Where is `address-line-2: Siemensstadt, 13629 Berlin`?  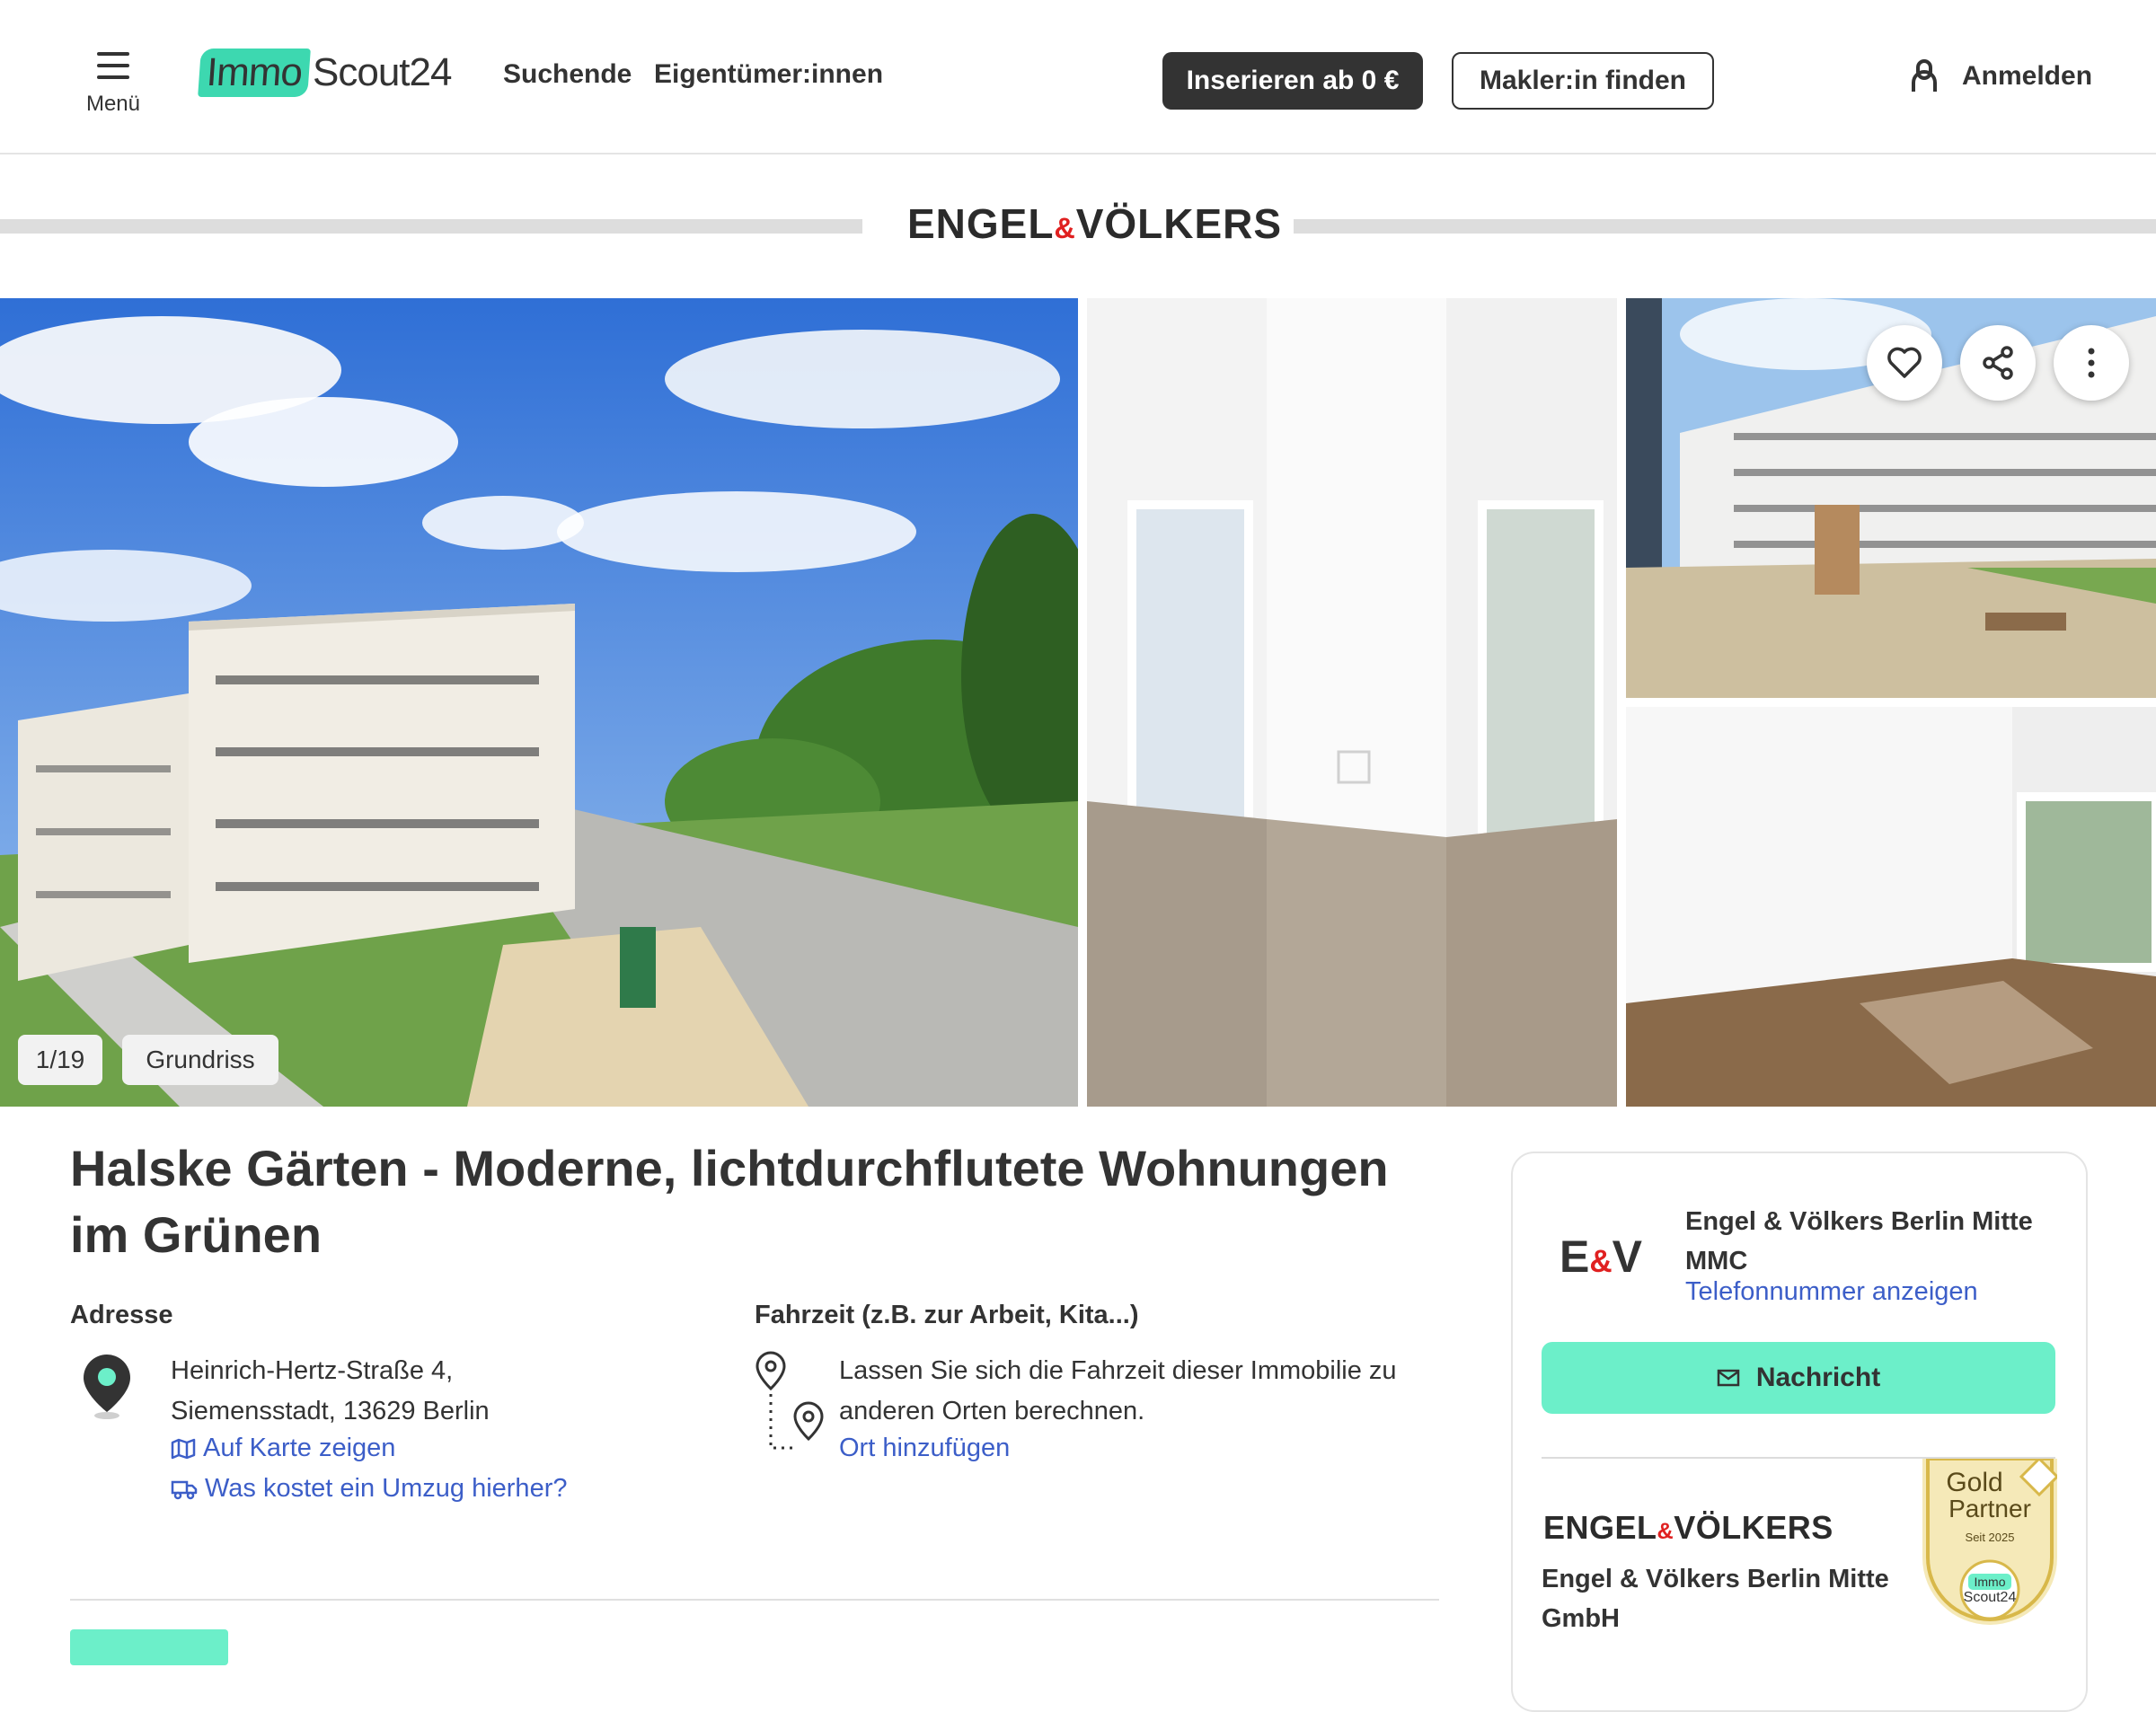
address-line-2: Siemensstadt, 13629 Berlin is located at coordinates (331, 1411).